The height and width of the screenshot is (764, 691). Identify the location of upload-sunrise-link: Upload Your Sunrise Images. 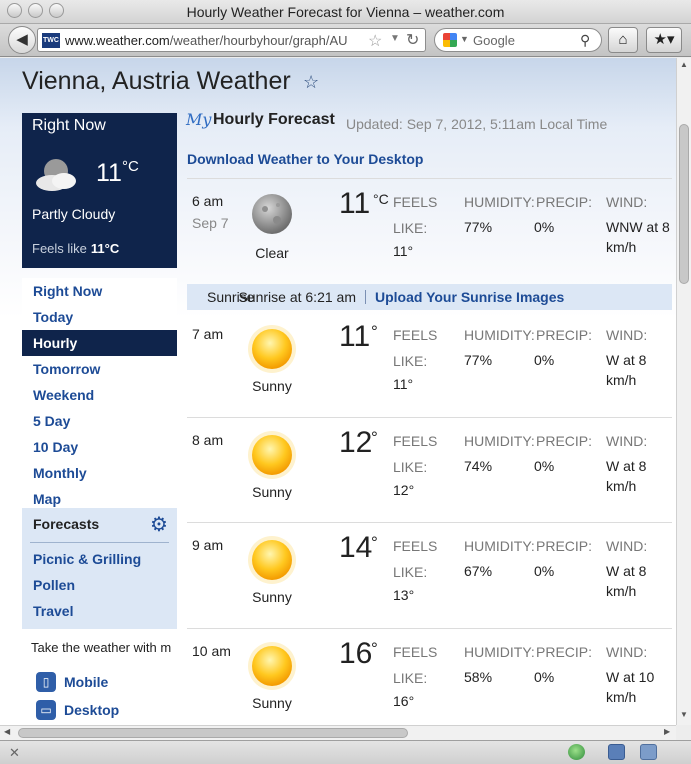
(469, 297).